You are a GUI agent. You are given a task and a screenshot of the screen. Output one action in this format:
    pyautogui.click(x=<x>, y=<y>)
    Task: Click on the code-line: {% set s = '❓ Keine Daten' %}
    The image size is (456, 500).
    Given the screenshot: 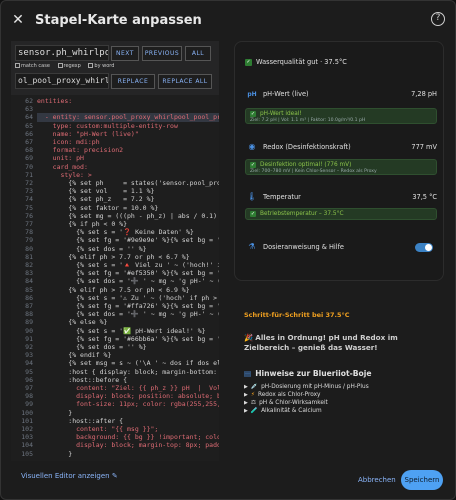 What is the action you would take?
    pyautogui.click(x=115, y=232)
    